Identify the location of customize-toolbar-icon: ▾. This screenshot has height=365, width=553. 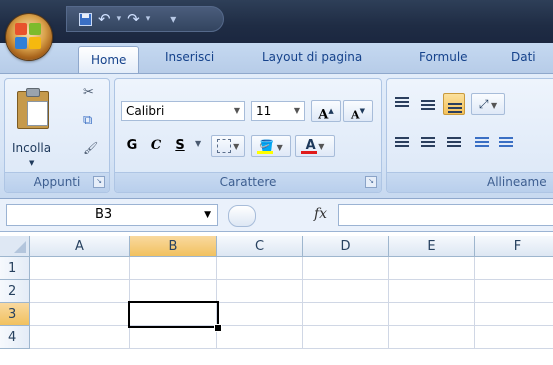
(173, 19).